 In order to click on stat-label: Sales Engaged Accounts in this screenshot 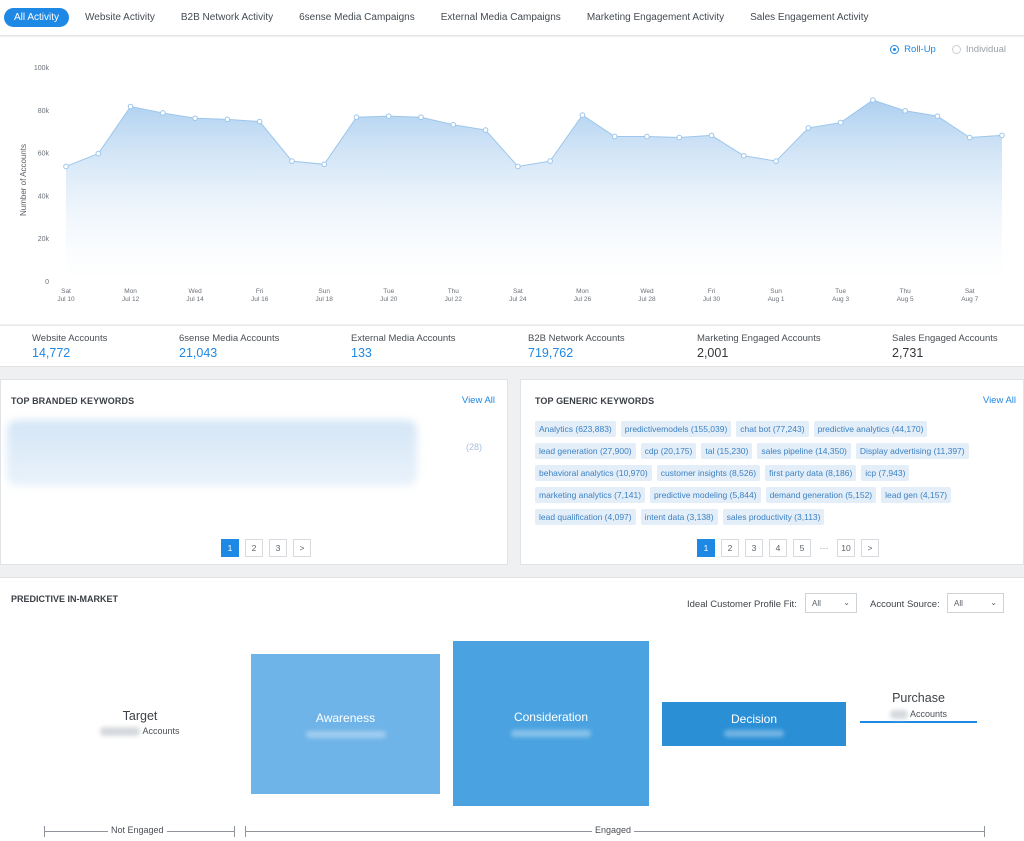, I will do `click(945, 338)`.